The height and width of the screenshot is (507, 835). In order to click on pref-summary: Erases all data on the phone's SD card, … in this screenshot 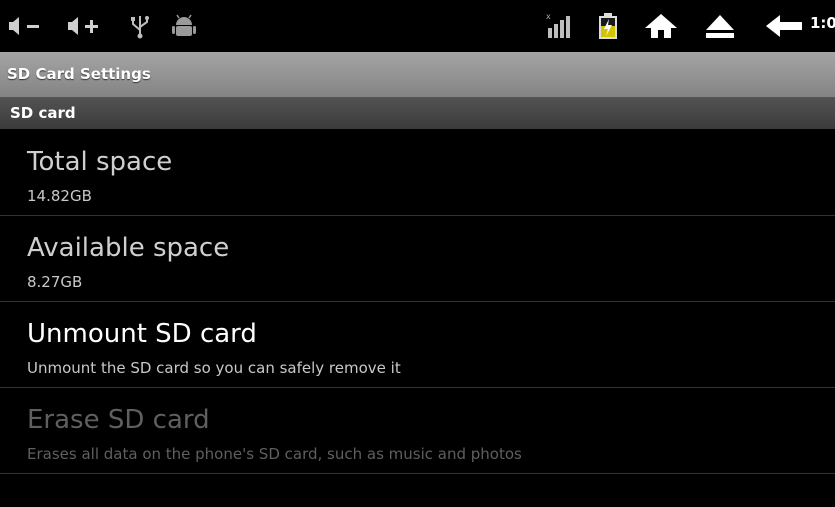, I will do `click(274, 454)`.